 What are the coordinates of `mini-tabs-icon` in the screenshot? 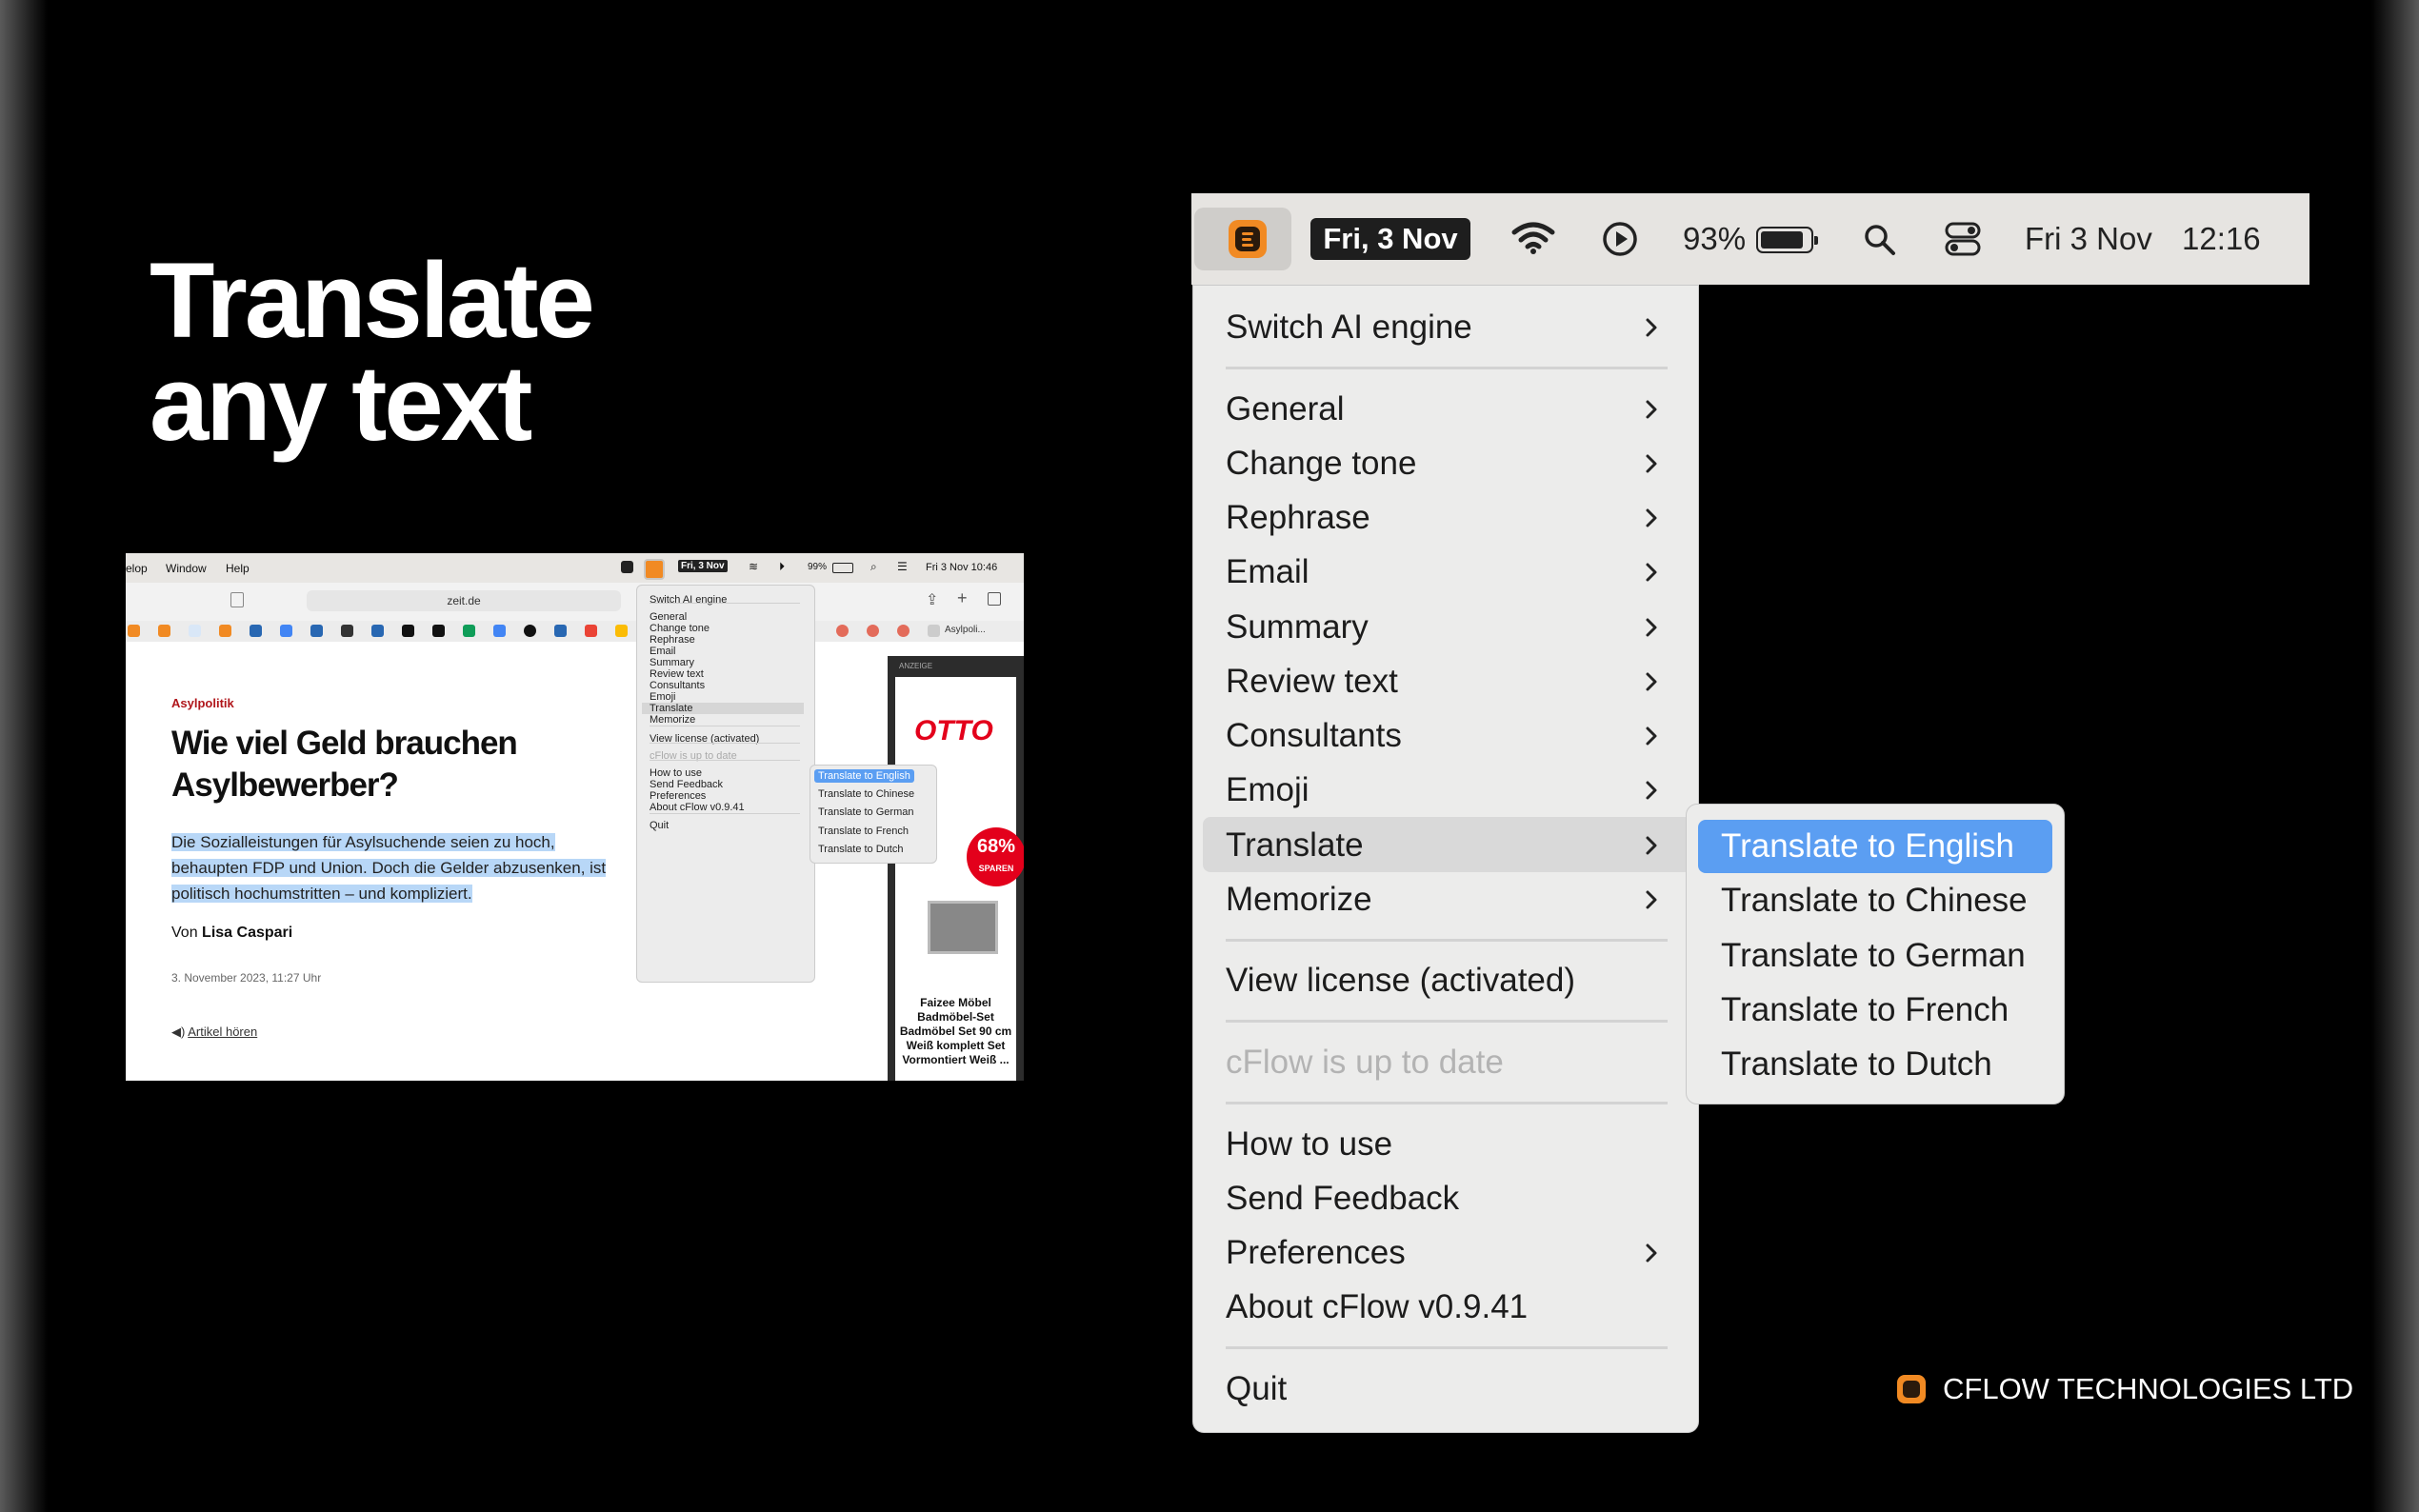 It's located at (994, 599).